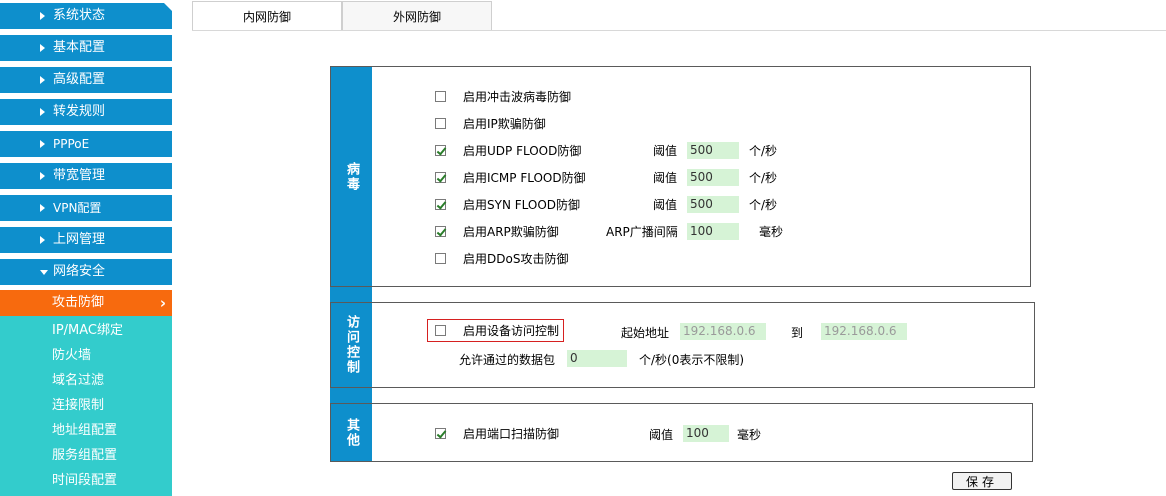  I want to click on sidebar-item-label: 上网管理, so click(79, 239).